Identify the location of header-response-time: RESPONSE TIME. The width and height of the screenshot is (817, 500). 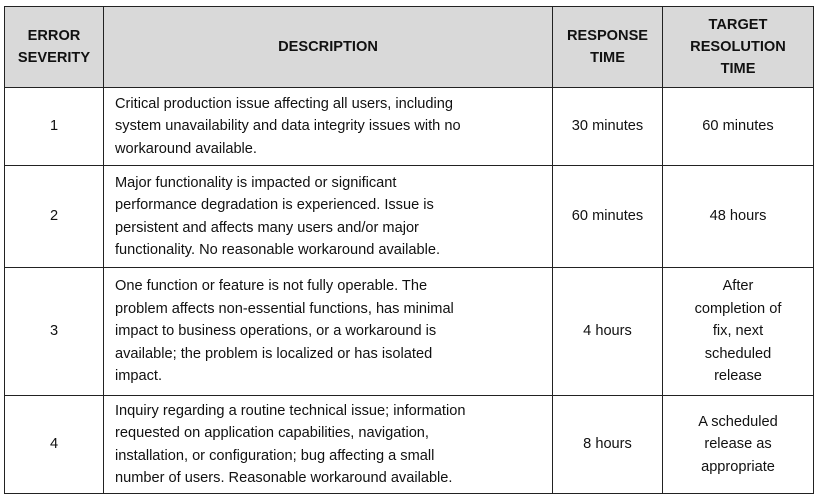
(607, 47).